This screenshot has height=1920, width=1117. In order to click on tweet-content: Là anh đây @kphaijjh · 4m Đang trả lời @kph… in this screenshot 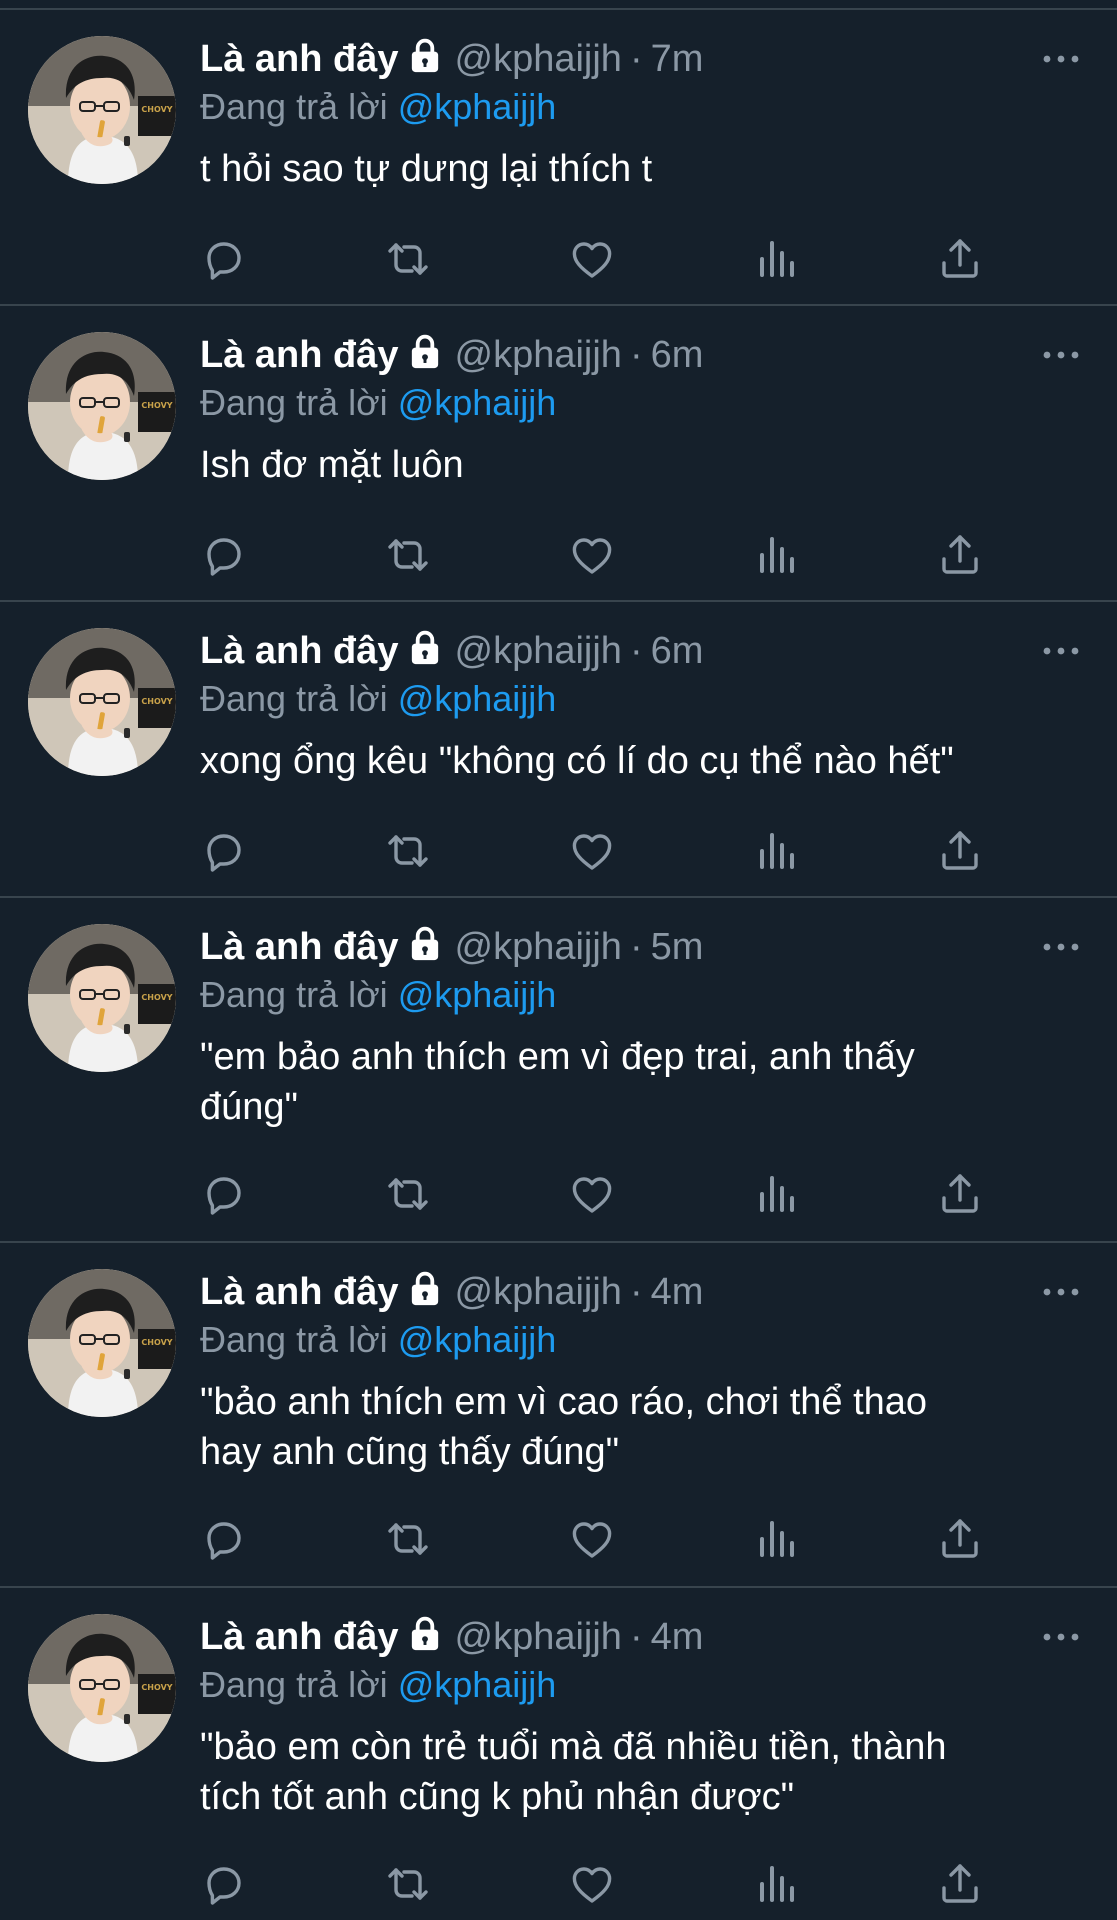, I will do `click(640, 1372)`.